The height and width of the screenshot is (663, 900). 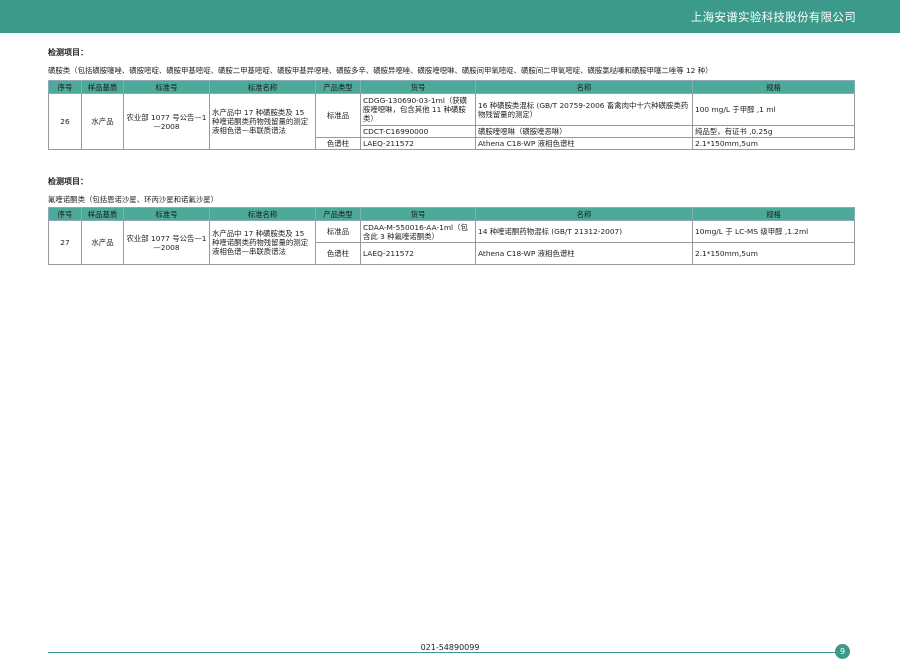 I want to click on company-name: 上海安谱实验科技股份有限公司, so click(x=773, y=17).